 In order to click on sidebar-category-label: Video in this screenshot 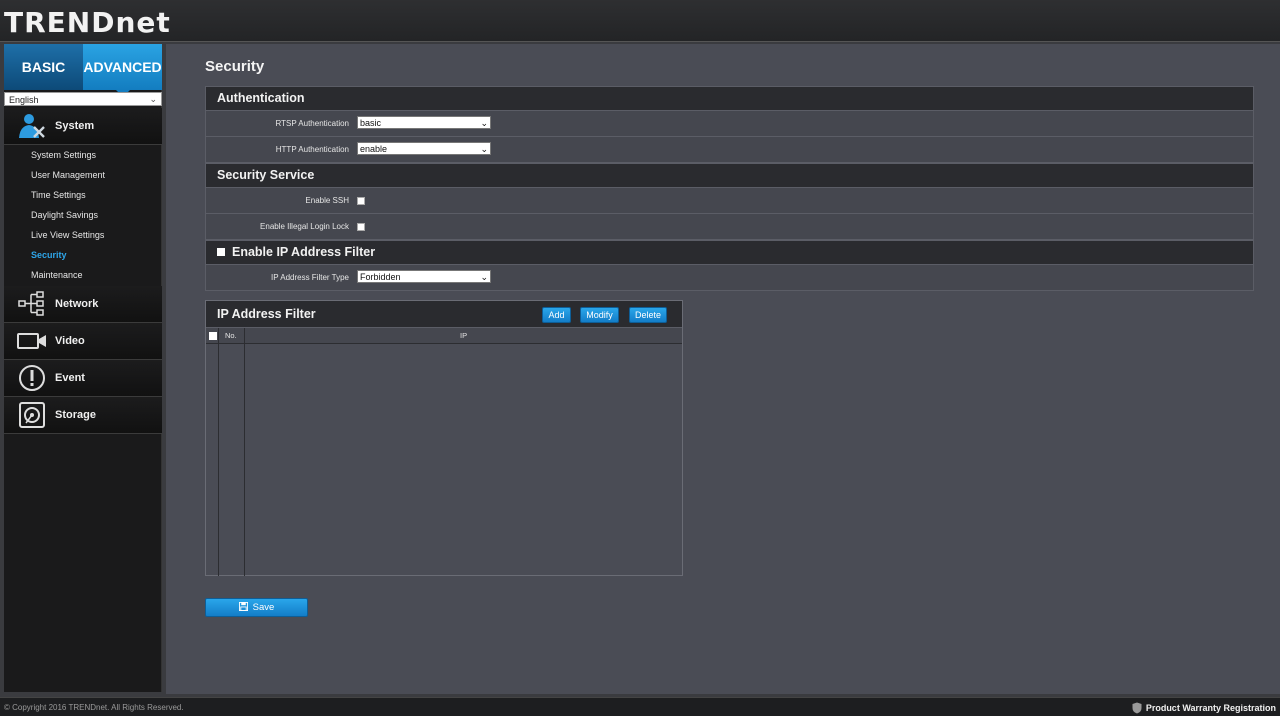, I will do `click(70, 341)`.